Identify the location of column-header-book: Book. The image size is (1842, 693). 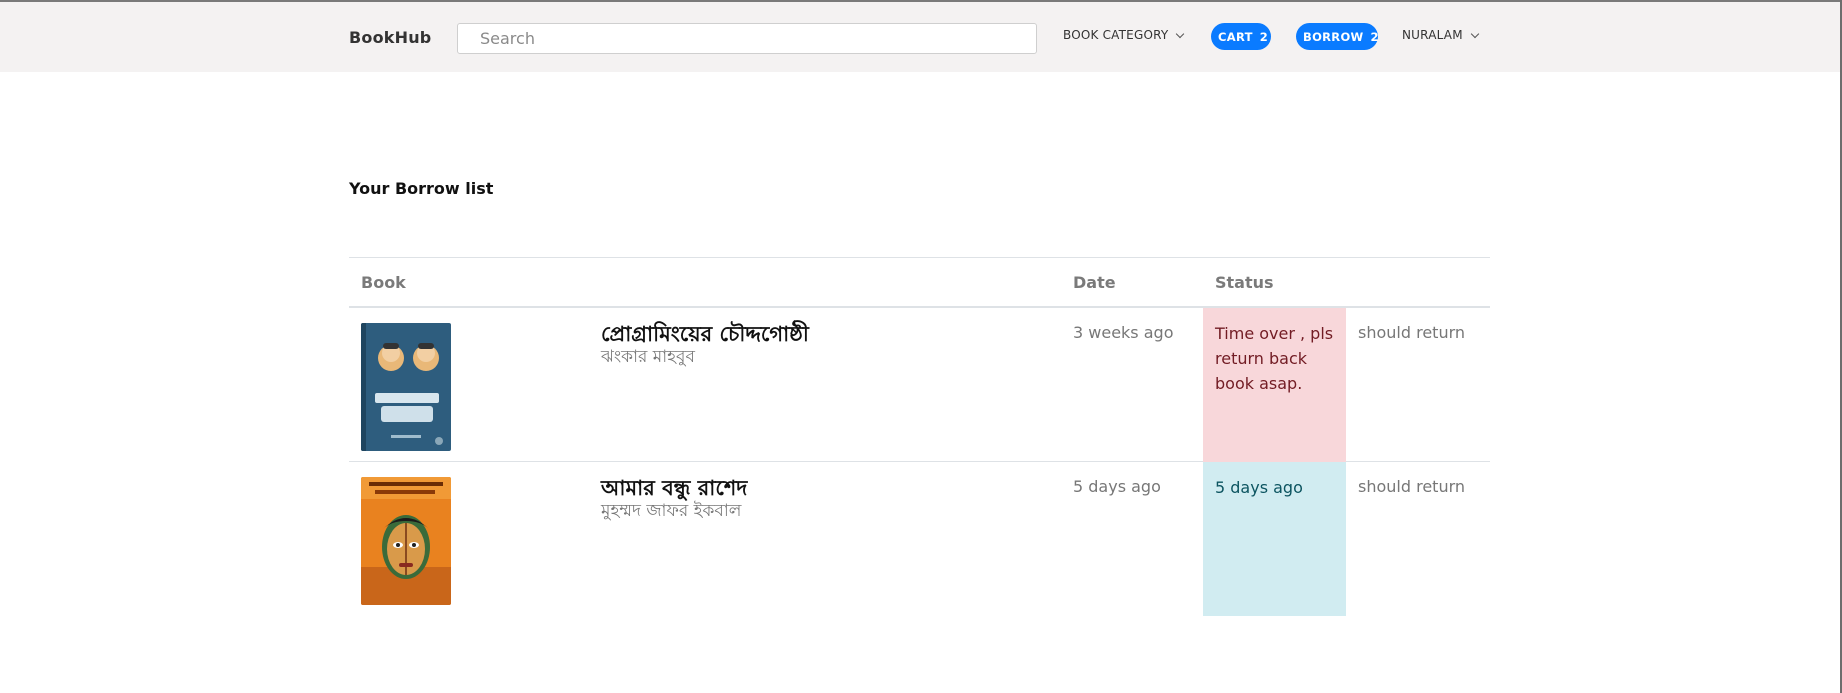
(383, 282).